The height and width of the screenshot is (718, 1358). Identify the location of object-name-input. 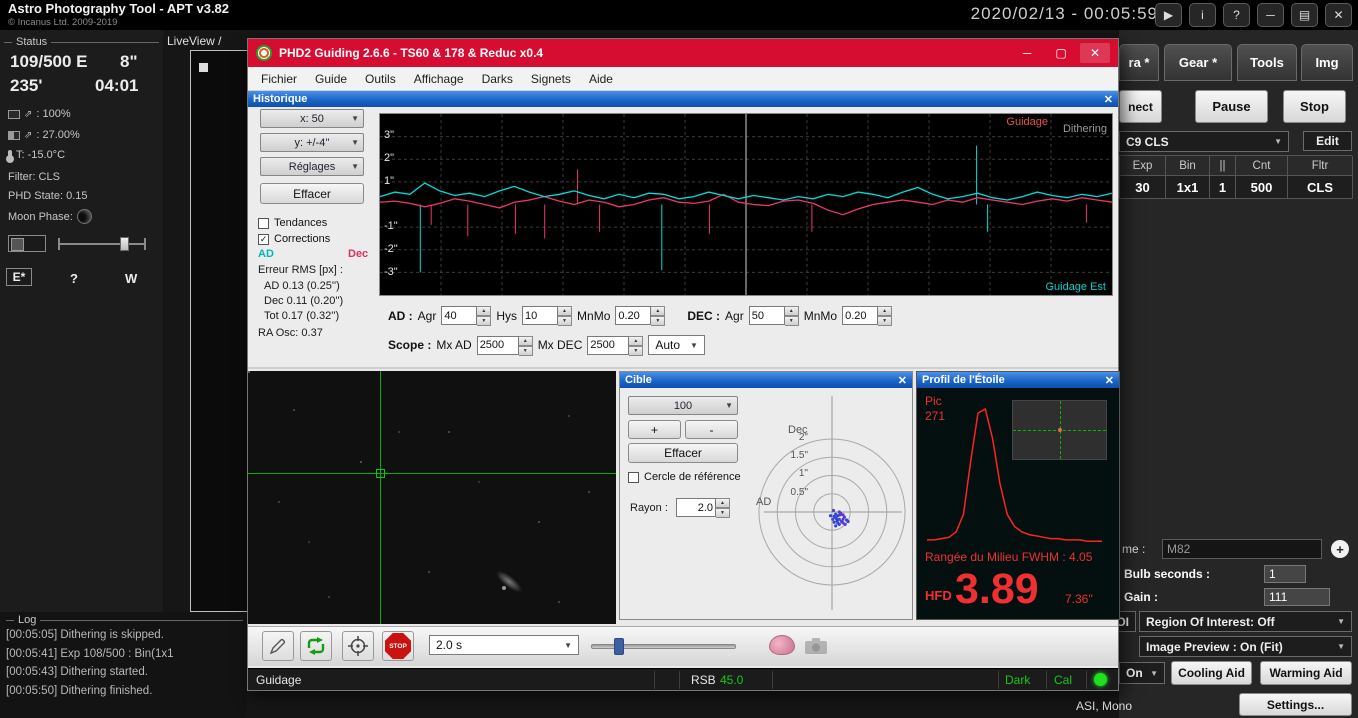
(1242, 549).